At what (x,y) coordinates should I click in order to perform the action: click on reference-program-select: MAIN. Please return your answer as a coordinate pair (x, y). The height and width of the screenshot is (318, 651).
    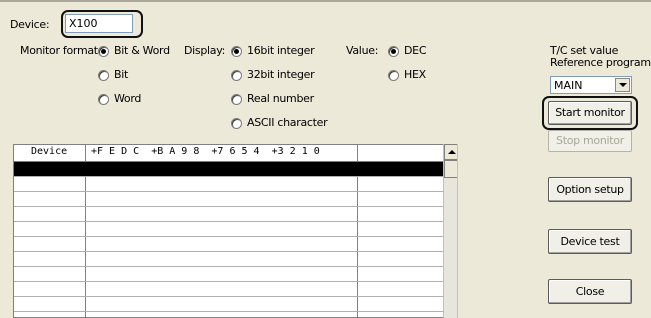
    Looking at the image, I should click on (591, 85).